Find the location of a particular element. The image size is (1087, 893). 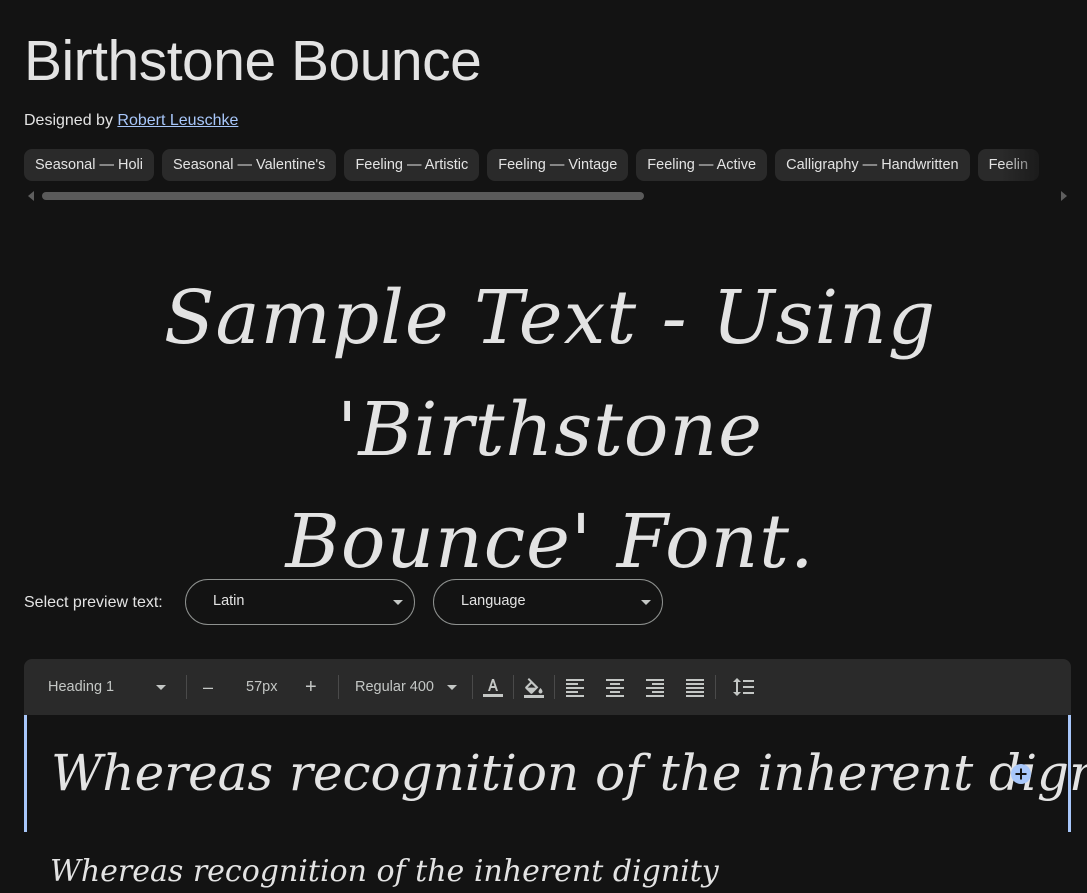

designer-prefix: Designed by is located at coordinates (68, 120).